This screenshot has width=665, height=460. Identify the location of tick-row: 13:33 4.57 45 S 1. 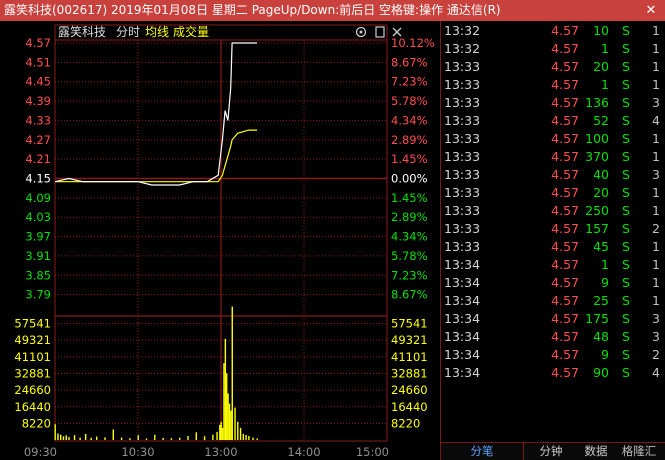
(553, 247).